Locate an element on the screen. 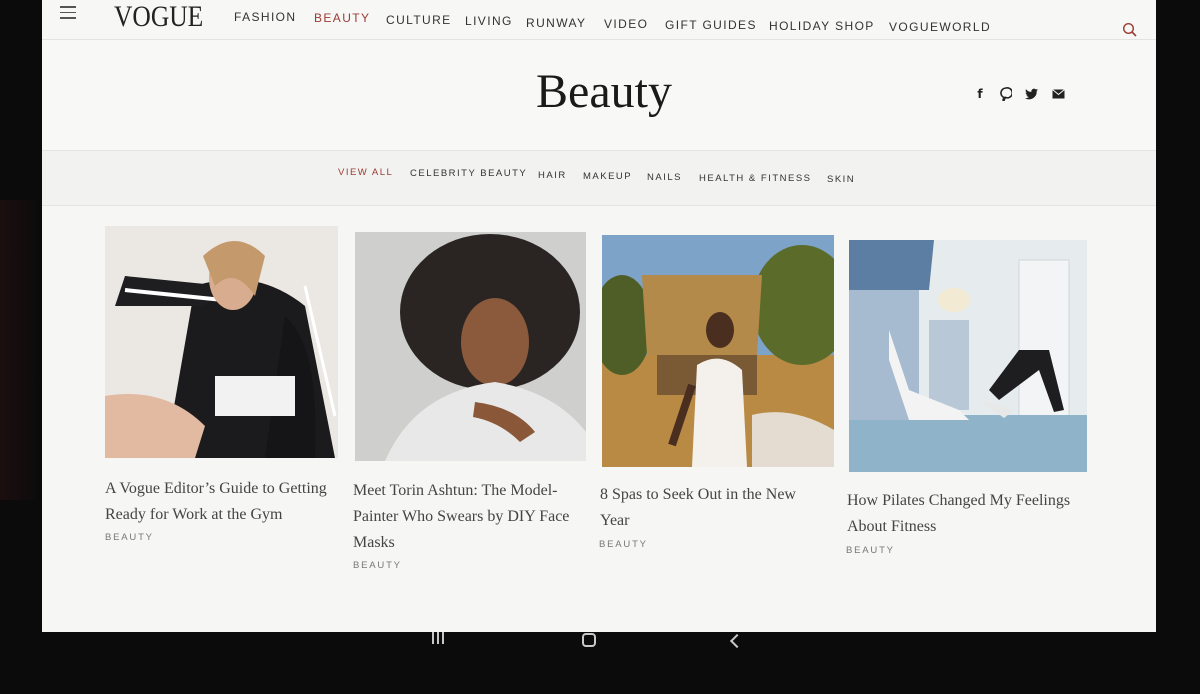 This screenshot has width=1200, height=694. subnav-hair: HAIR is located at coordinates (552, 175).